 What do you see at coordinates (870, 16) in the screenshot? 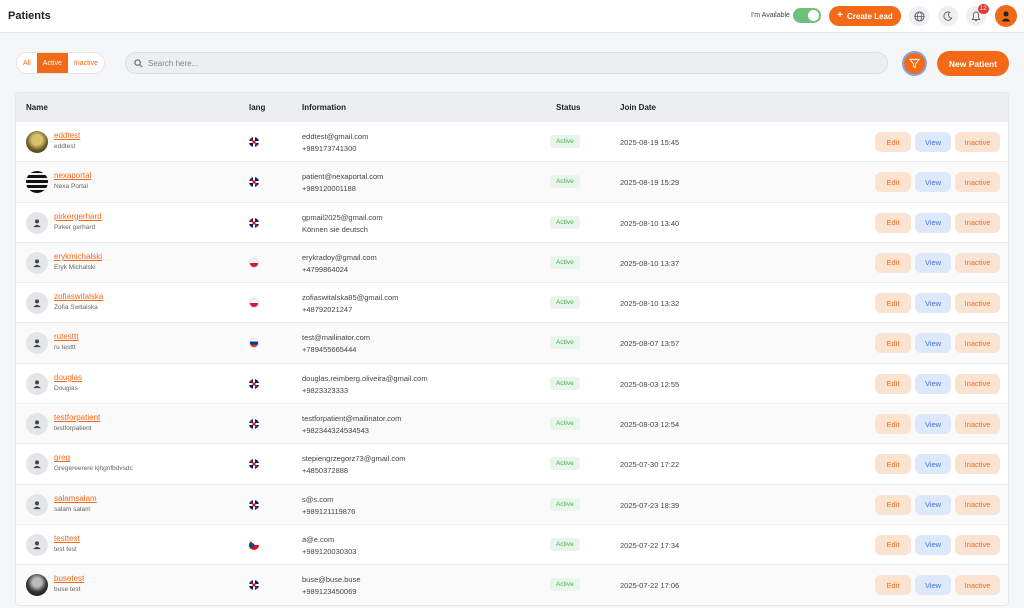
I see `create-lead-label: Create Lead` at bounding box center [870, 16].